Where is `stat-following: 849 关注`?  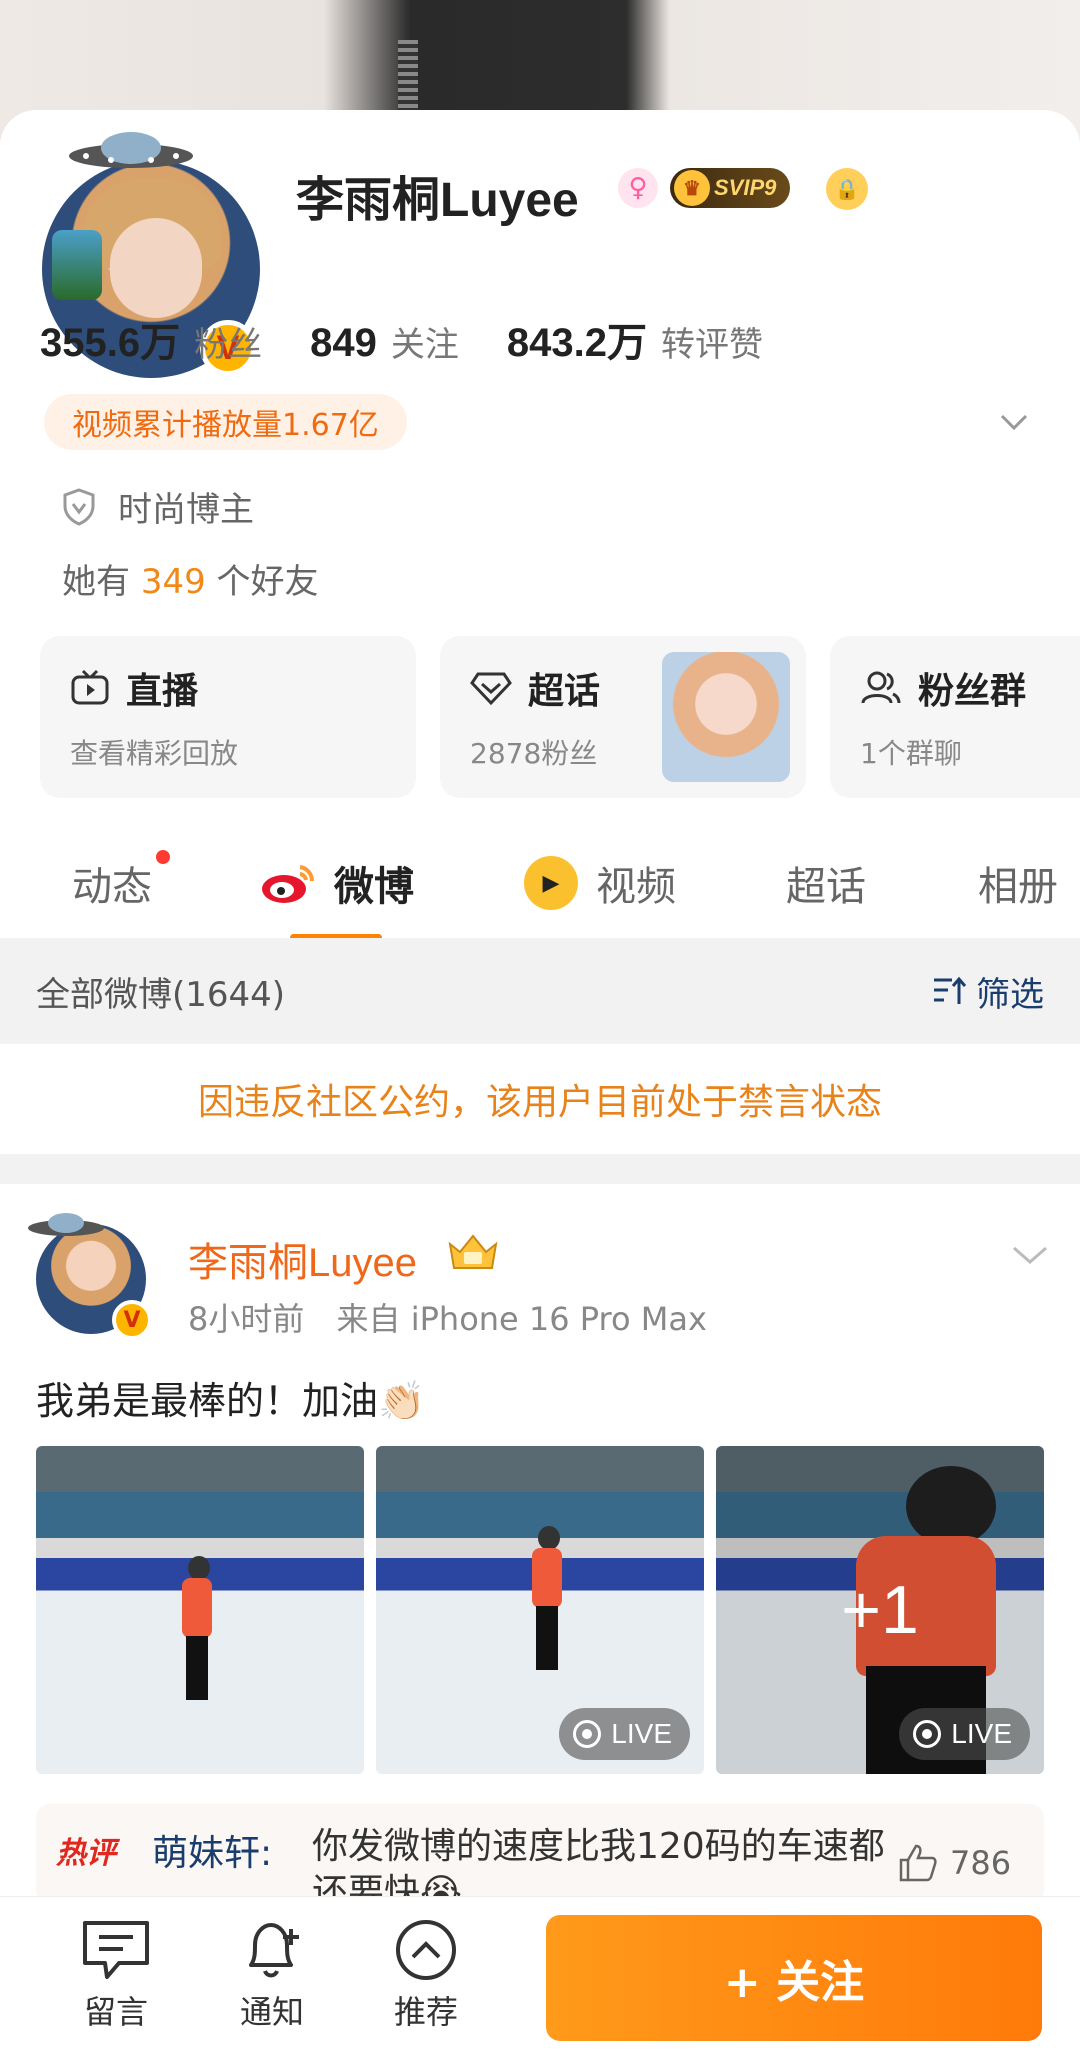 stat-following: 849 关注 is located at coordinates (384, 341).